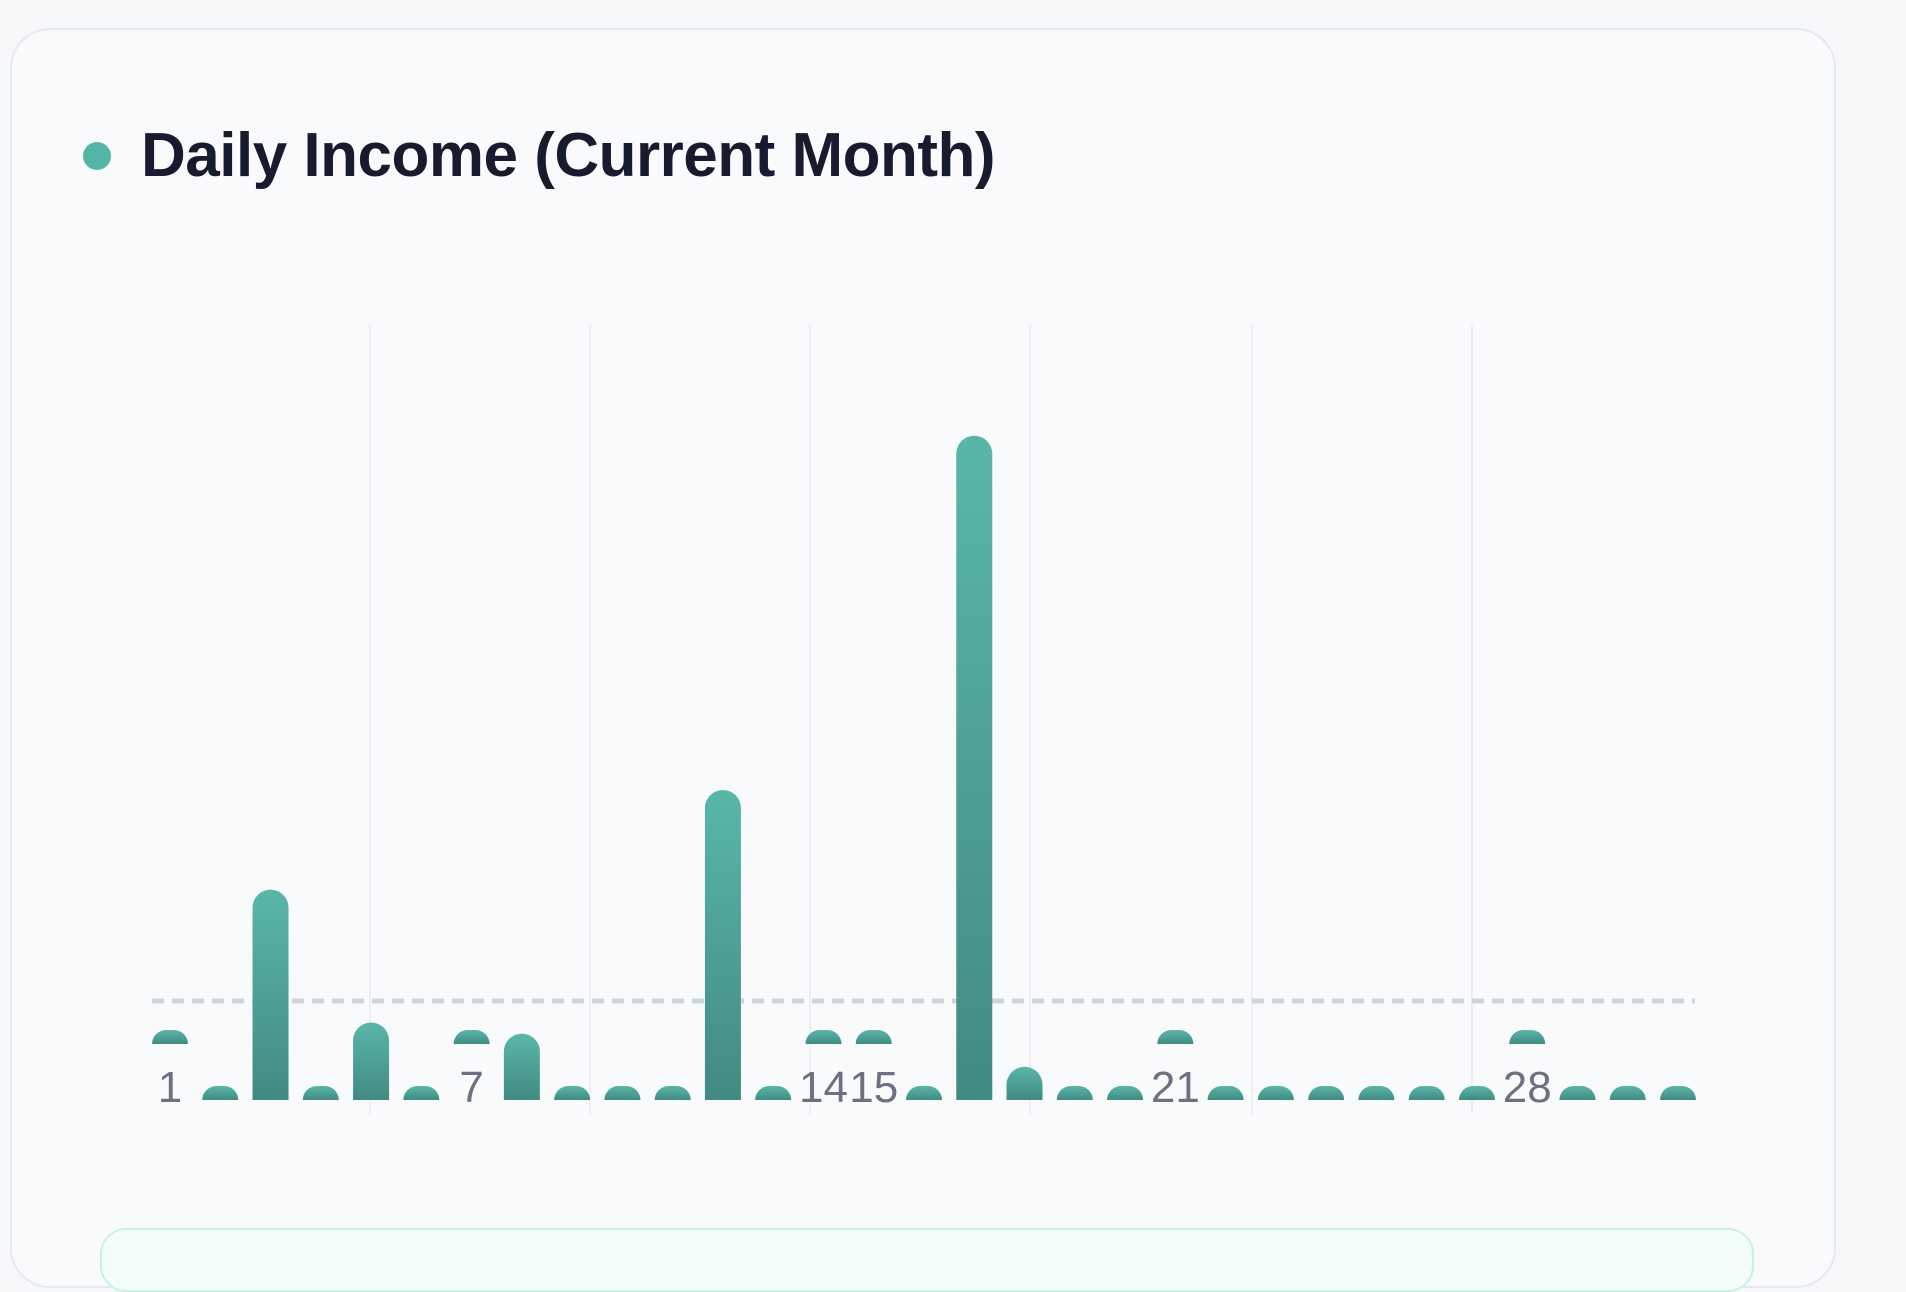  I want to click on x-tick-label-7: 7, so click(471, 1087).